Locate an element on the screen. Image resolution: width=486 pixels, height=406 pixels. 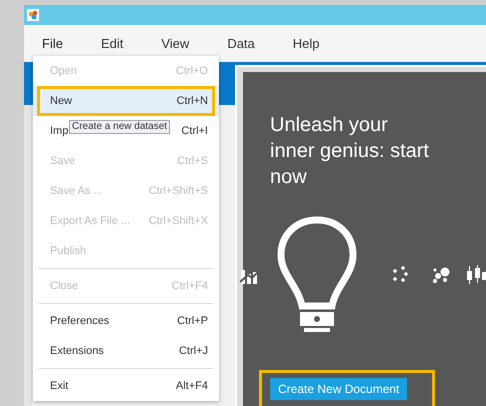
menu-item: Data is located at coordinates (241, 44).